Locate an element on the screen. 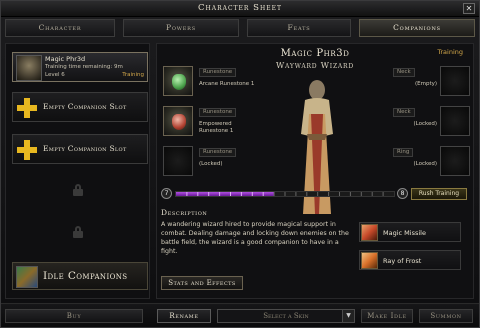 The width and height of the screenshot is (480, 328). runestone-label: (Locked) is located at coordinates (211, 164).